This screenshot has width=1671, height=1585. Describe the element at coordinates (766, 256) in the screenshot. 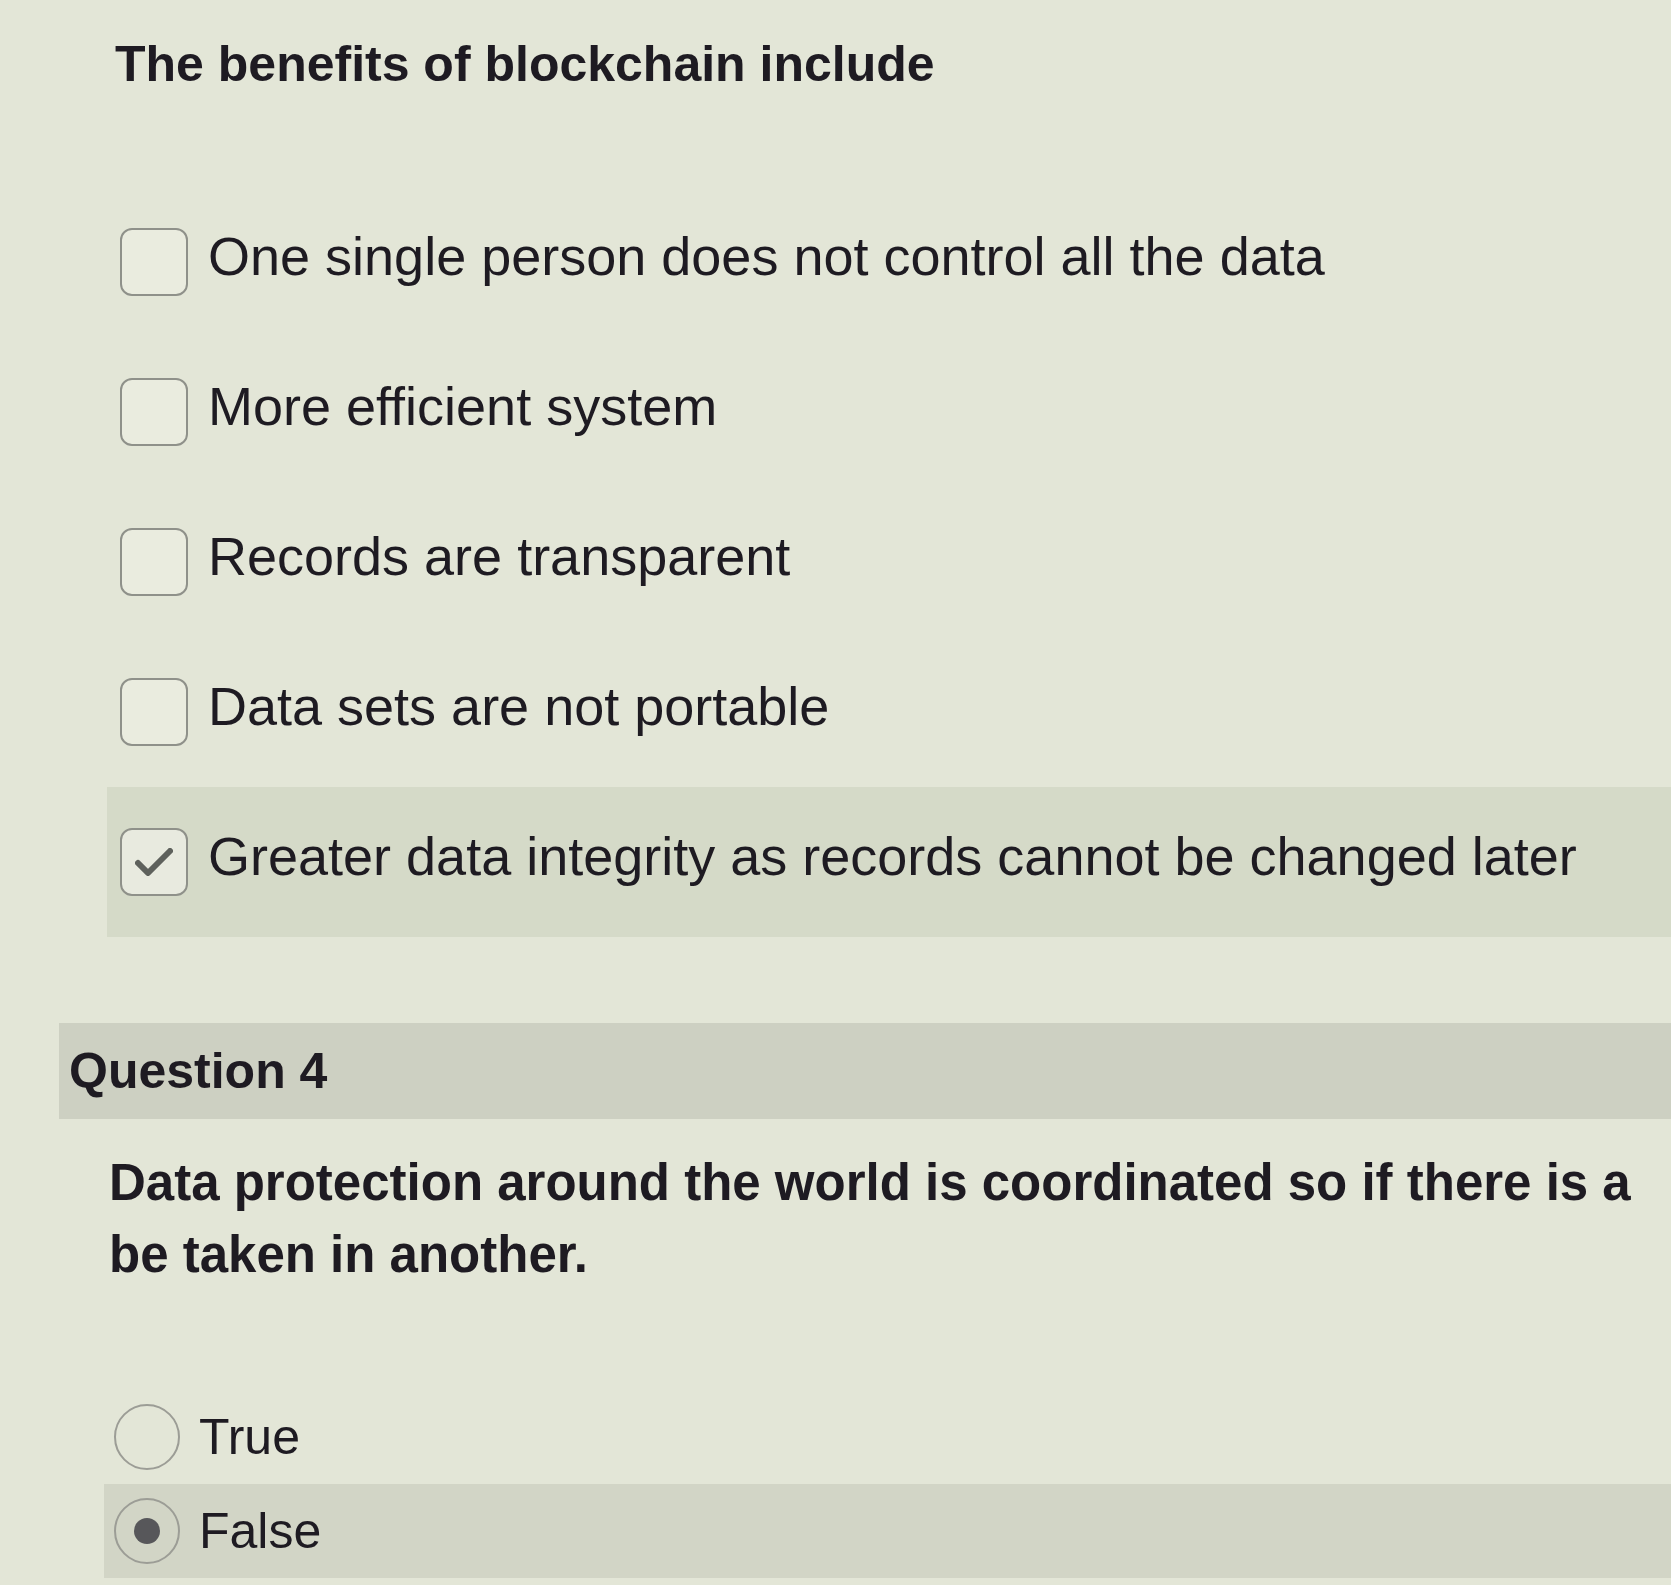

I see `option-label: One single person does not control all the data` at that location.